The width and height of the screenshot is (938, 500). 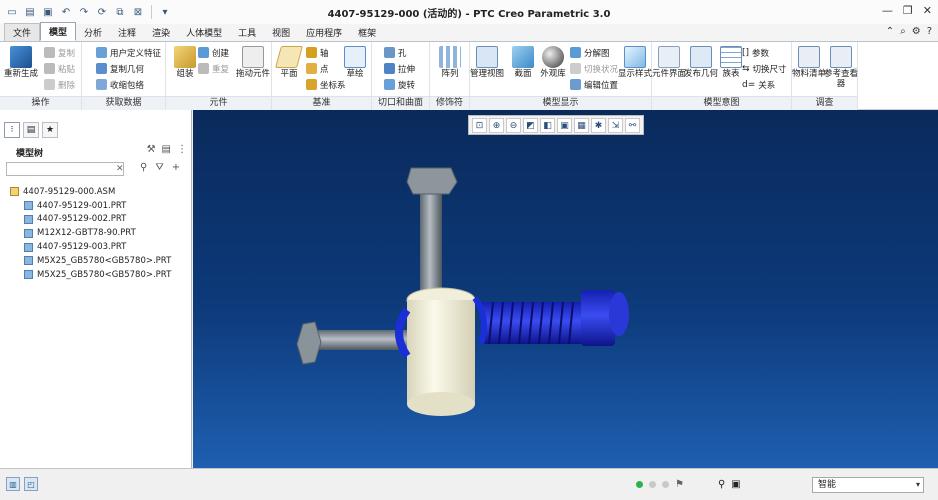 I want to click on exploded-view-button: 分解图, so click(x=590, y=52).